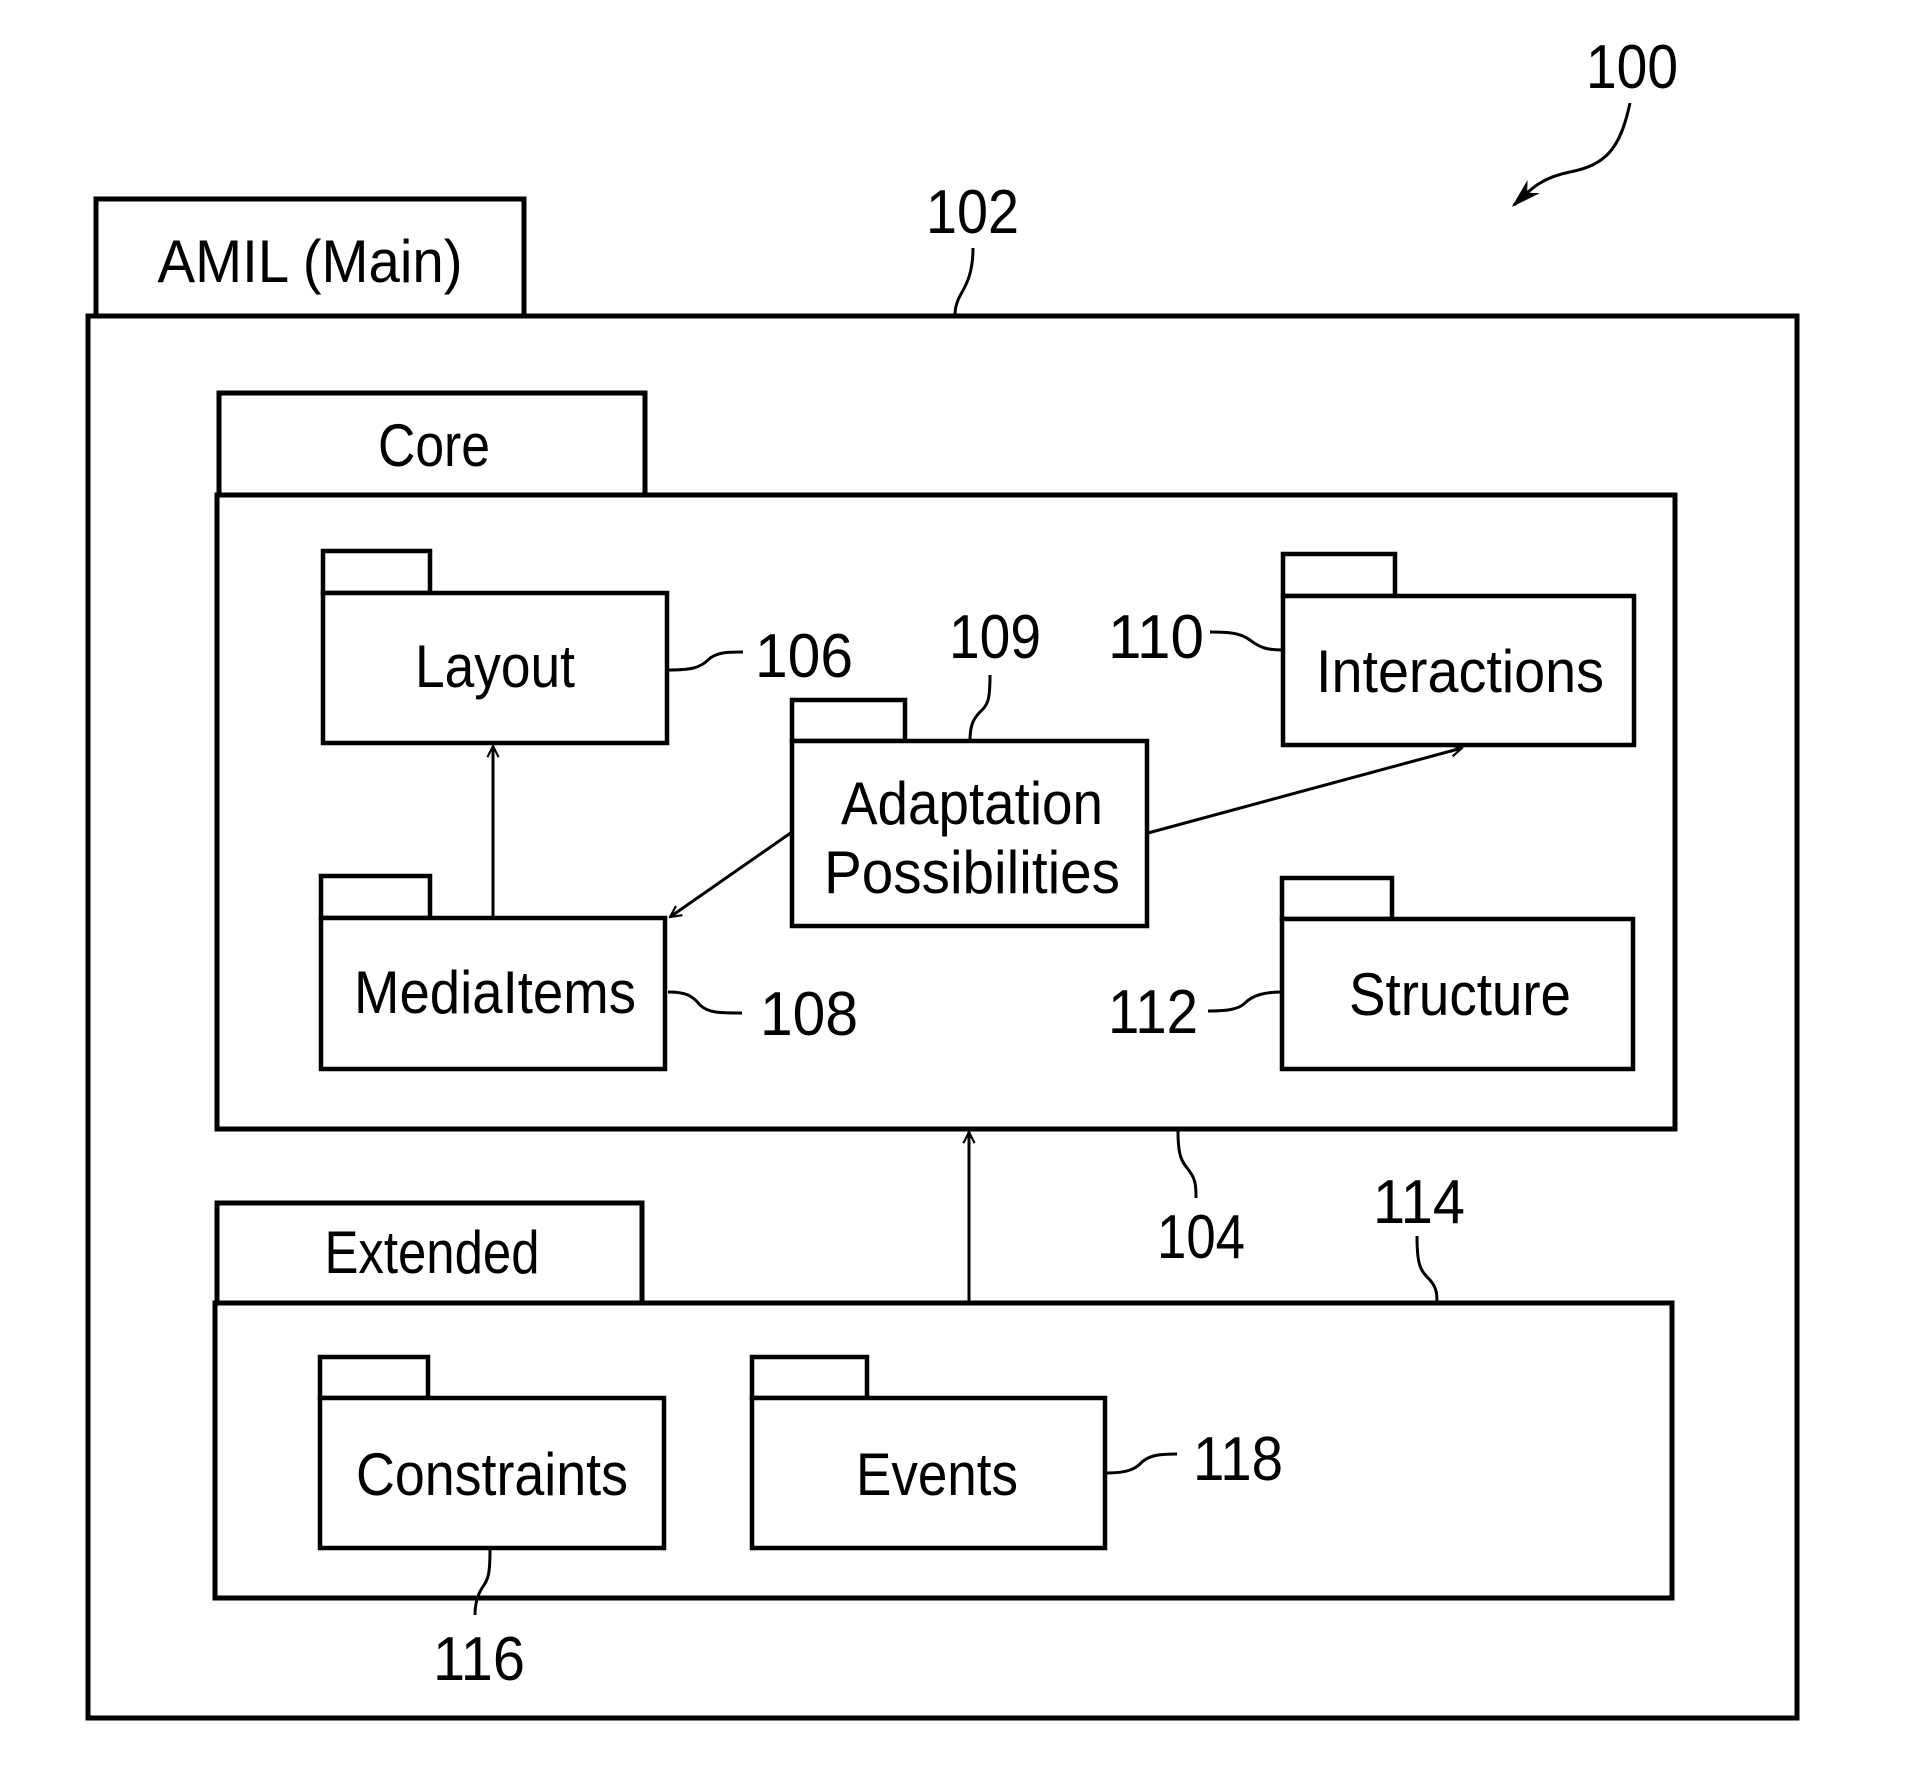 The height and width of the screenshot is (1773, 1913). I want to click on structure-package-title: Structure, so click(1460, 994).